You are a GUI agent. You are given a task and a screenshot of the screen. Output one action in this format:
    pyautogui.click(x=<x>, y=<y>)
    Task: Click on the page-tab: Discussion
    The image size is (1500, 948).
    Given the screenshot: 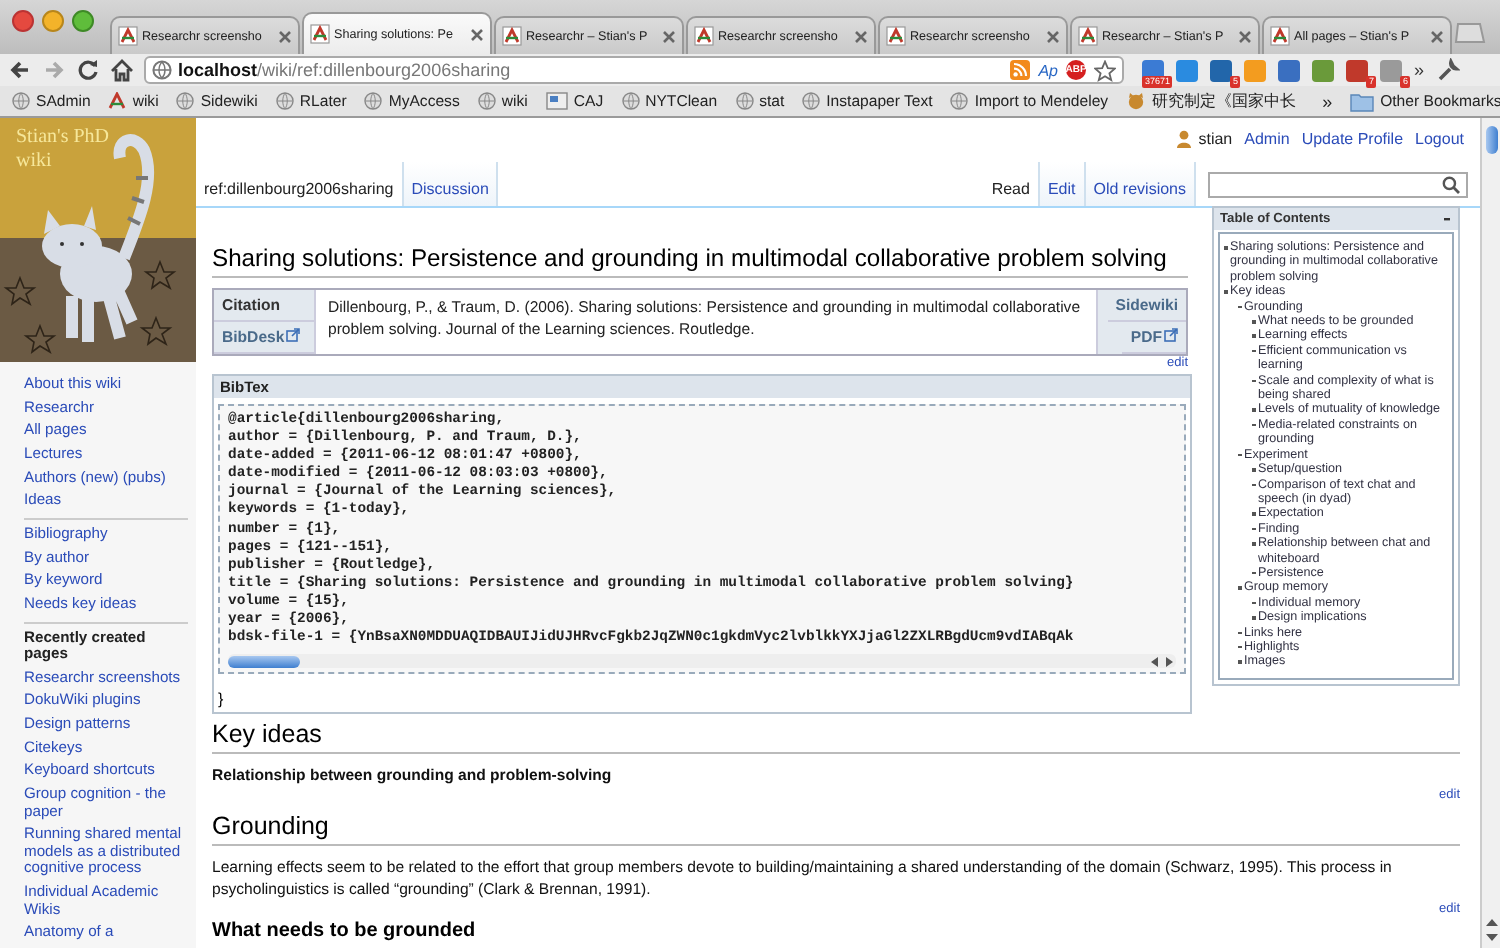 What is the action you would take?
    pyautogui.click(x=451, y=184)
    